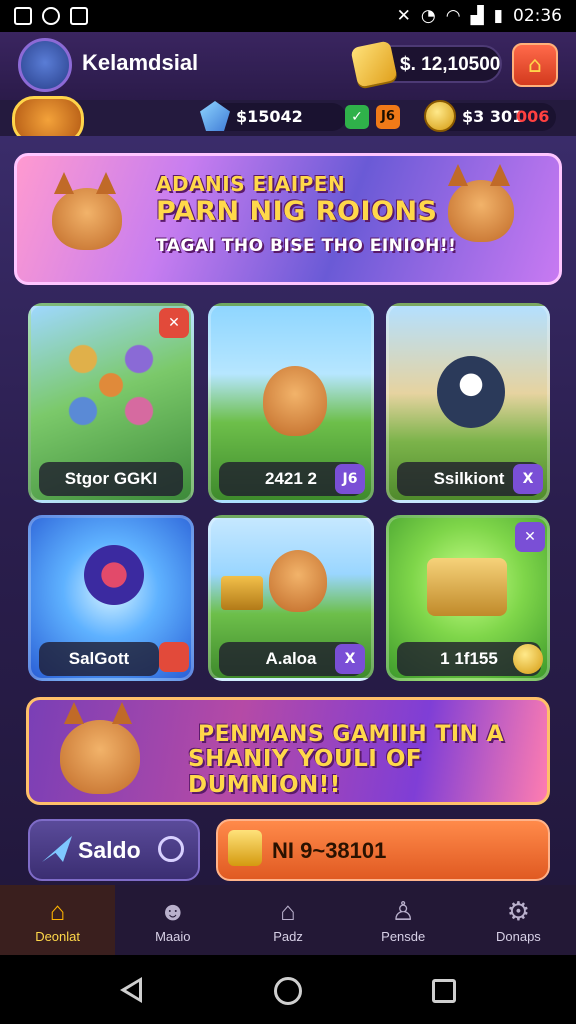 The image size is (576, 1024). What do you see at coordinates (87, 219) in the screenshot?
I see `mascot-left-image` at bounding box center [87, 219].